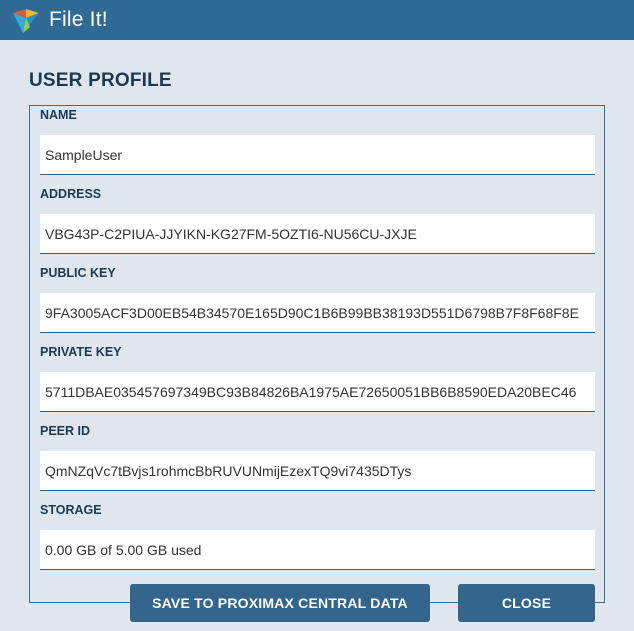 The image size is (634, 631). What do you see at coordinates (71, 194) in the screenshot?
I see `address-label: ADDRESS` at bounding box center [71, 194].